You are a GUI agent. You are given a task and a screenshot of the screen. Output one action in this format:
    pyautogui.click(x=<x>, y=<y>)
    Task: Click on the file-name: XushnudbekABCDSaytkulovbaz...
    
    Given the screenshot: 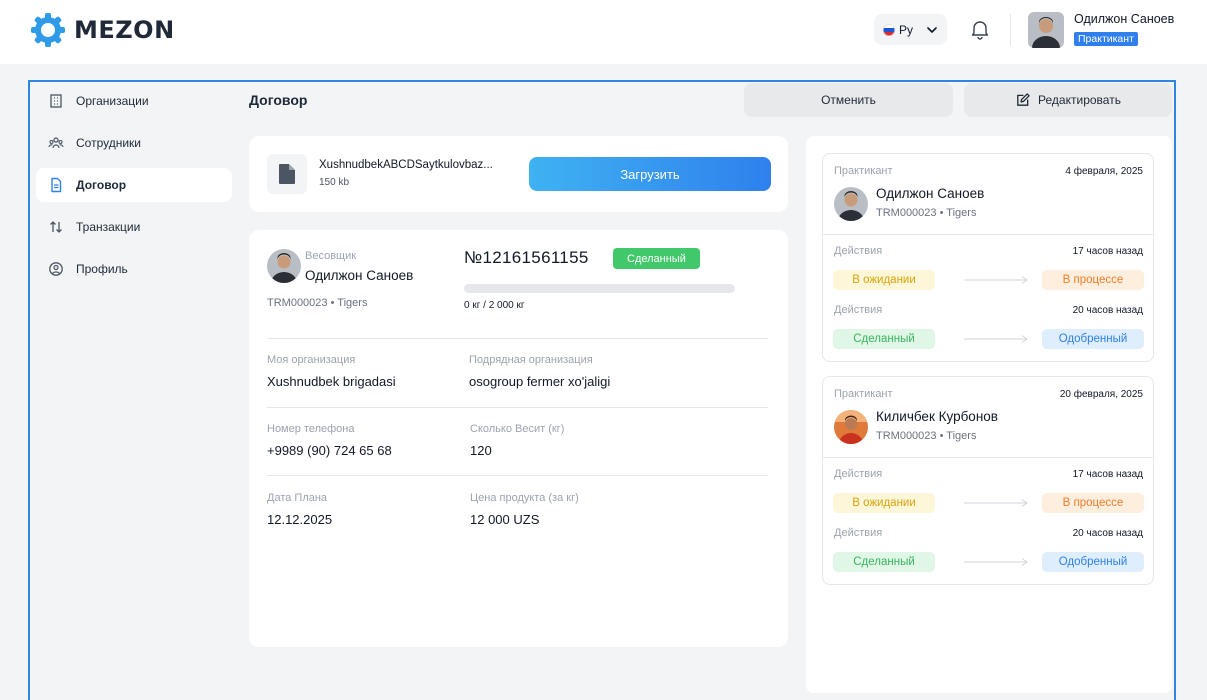 What is the action you would take?
    pyautogui.click(x=406, y=165)
    